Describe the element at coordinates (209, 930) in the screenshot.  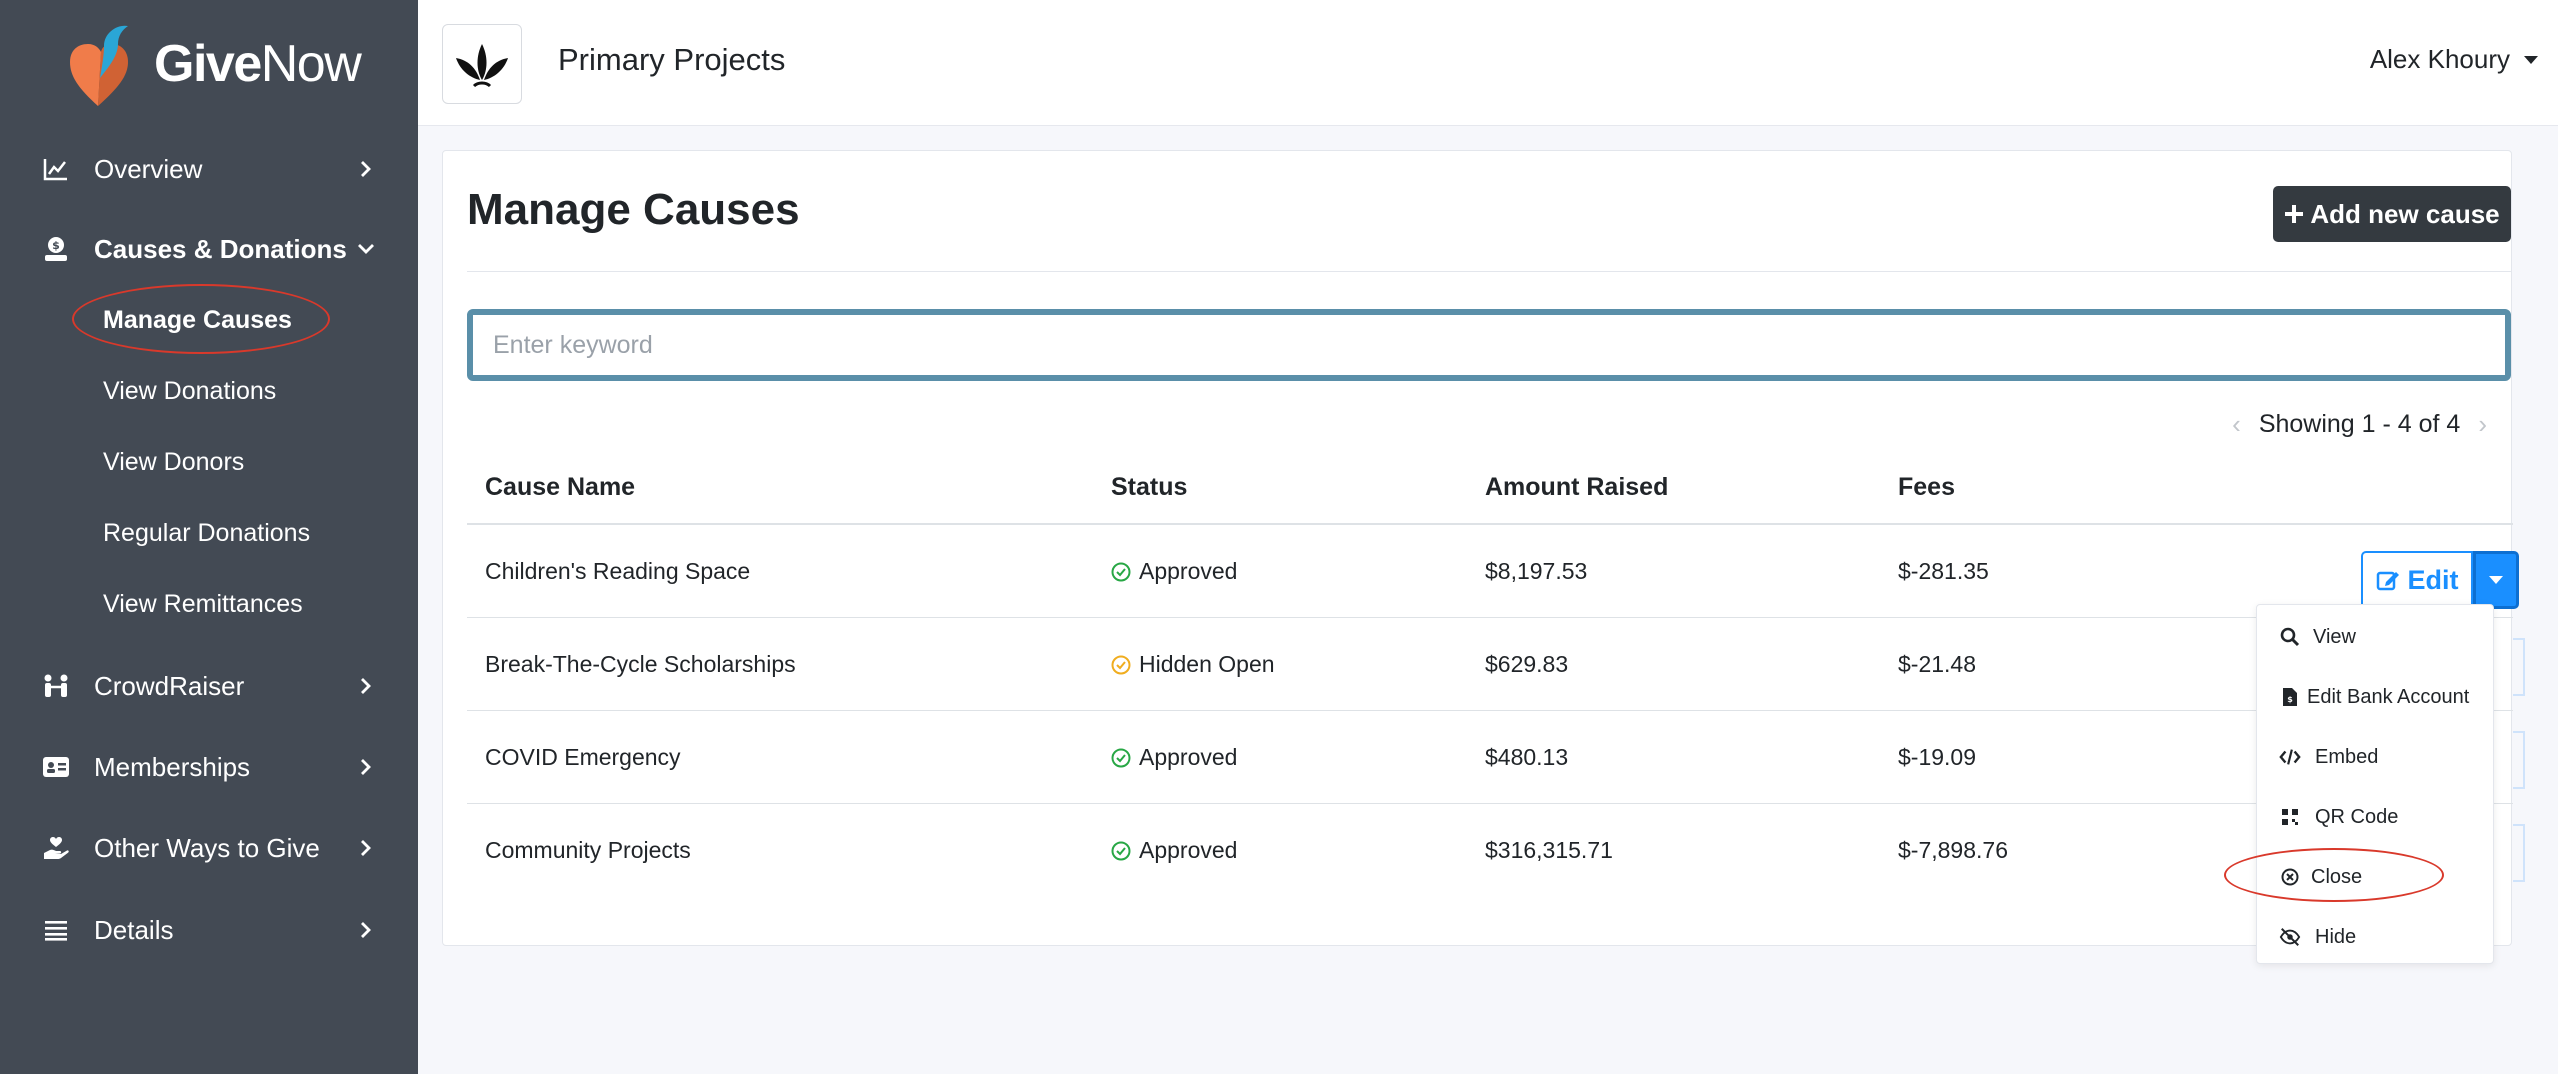
I see `sidebar-item-details: Details` at that location.